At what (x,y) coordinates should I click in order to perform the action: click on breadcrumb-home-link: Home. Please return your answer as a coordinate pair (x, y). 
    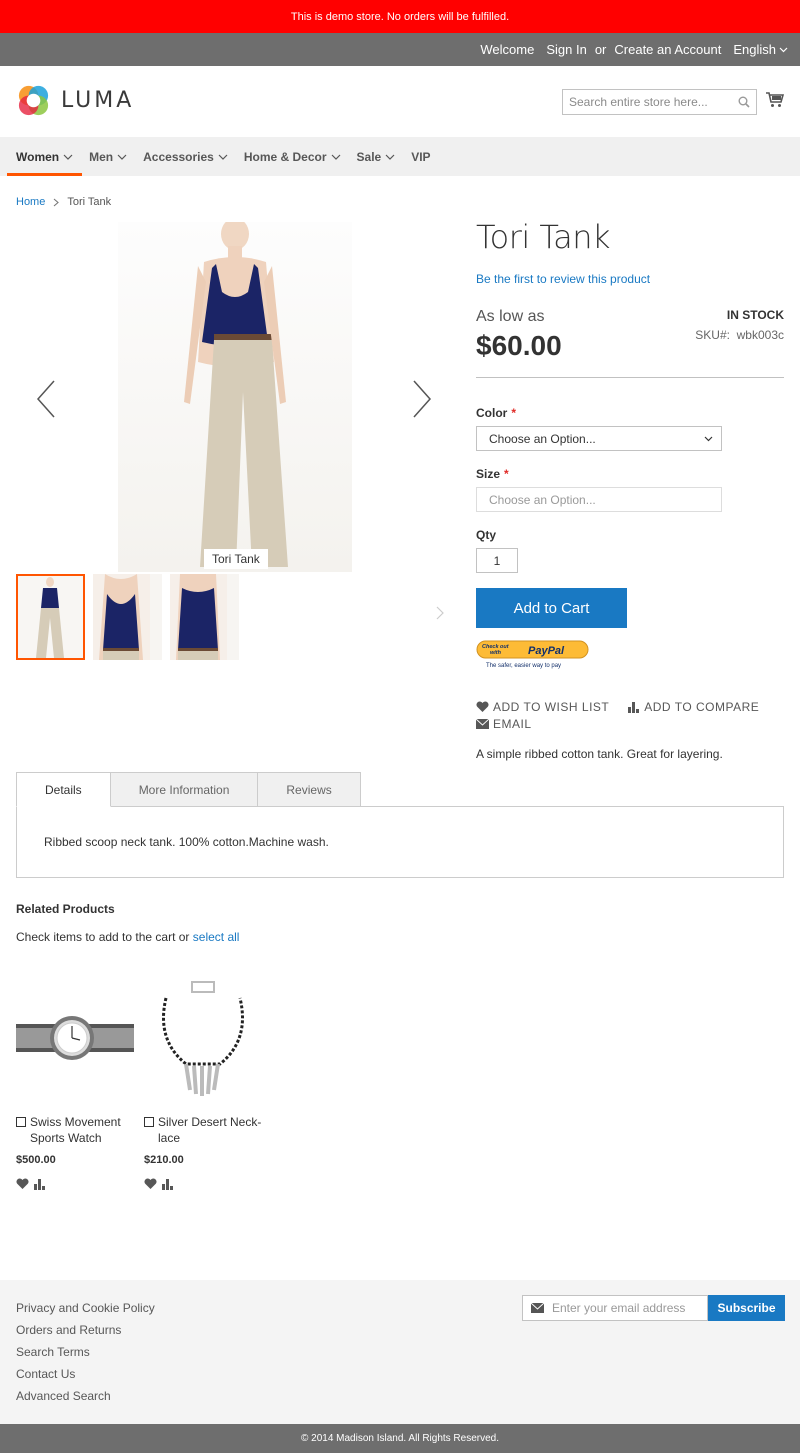
    Looking at the image, I should click on (30, 202).